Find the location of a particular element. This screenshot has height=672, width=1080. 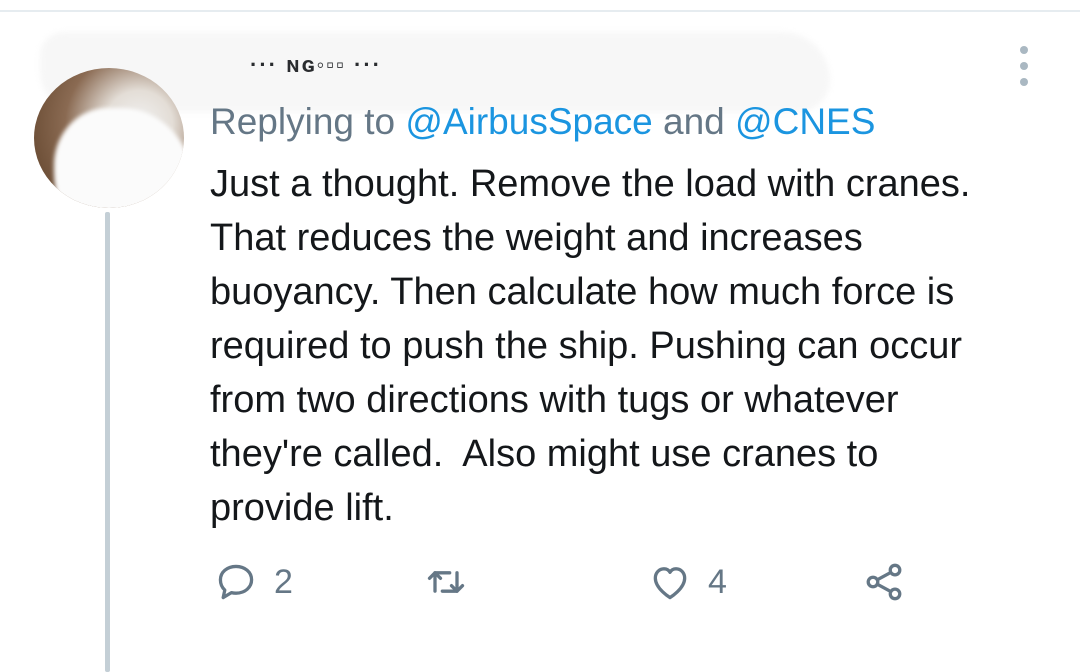

more-vertical-icon is located at coordinates (1024, 66).